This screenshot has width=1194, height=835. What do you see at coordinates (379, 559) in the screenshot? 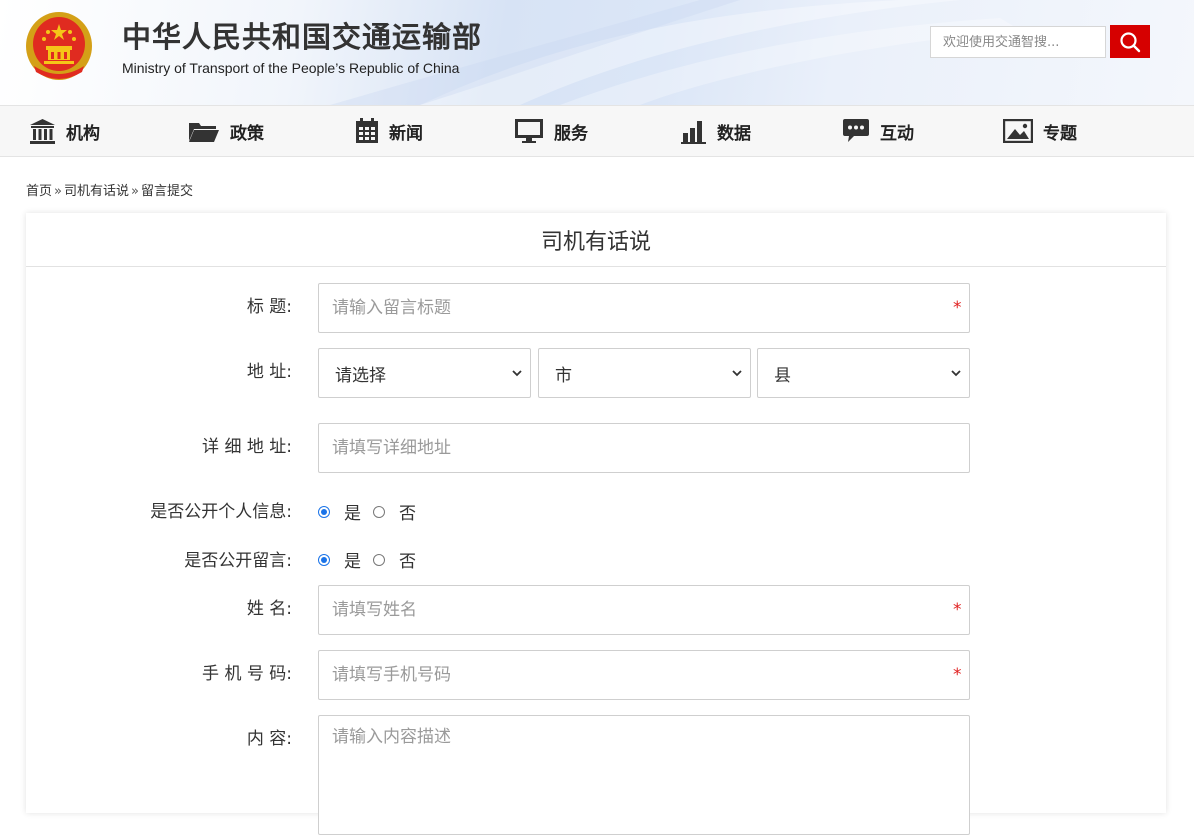
I see `public-message-no-radio` at bounding box center [379, 559].